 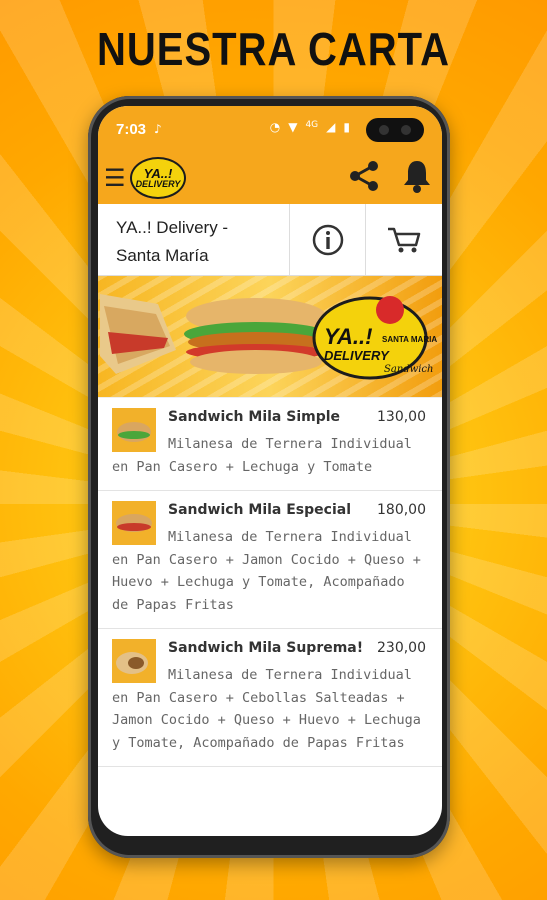 What do you see at coordinates (256, 336) in the screenshot?
I see `sandwich-right-image` at bounding box center [256, 336].